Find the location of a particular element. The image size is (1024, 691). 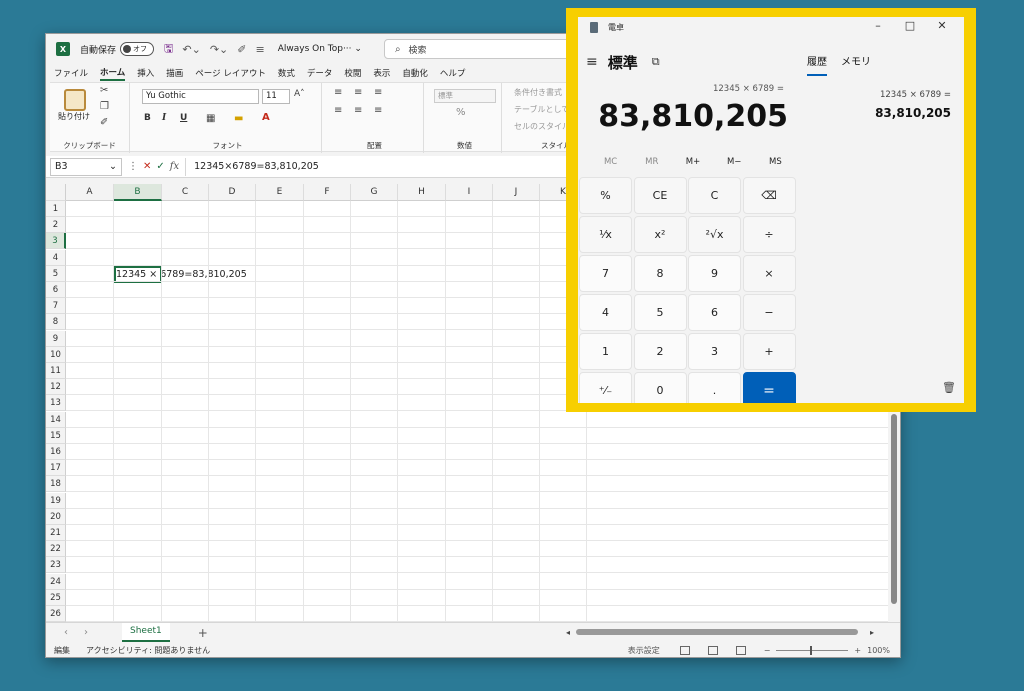

row-header-19: 19 is located at coordinates (56, 500).